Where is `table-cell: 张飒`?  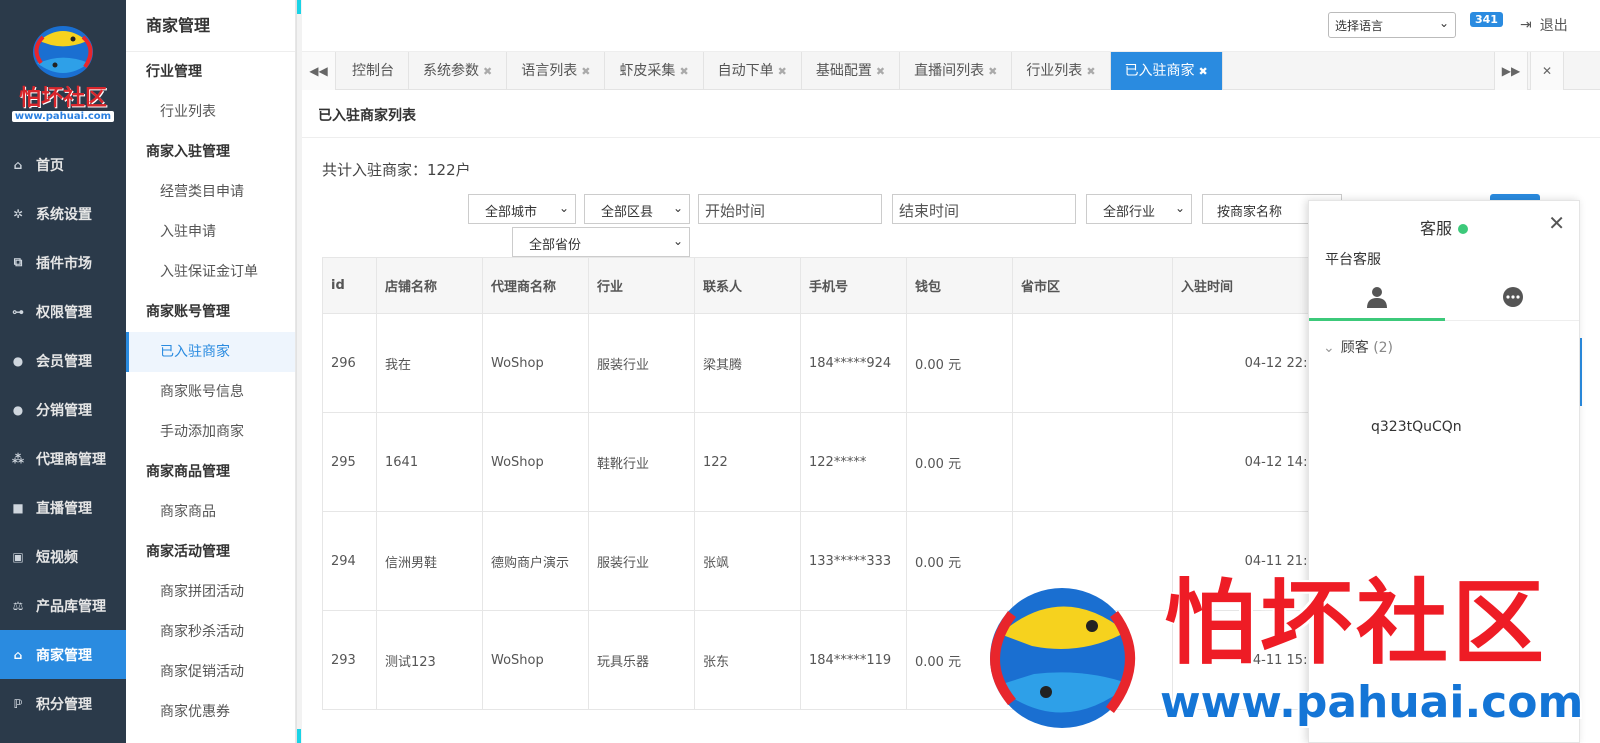
table-cell: 张飒 is located at coordinates (747, 561).